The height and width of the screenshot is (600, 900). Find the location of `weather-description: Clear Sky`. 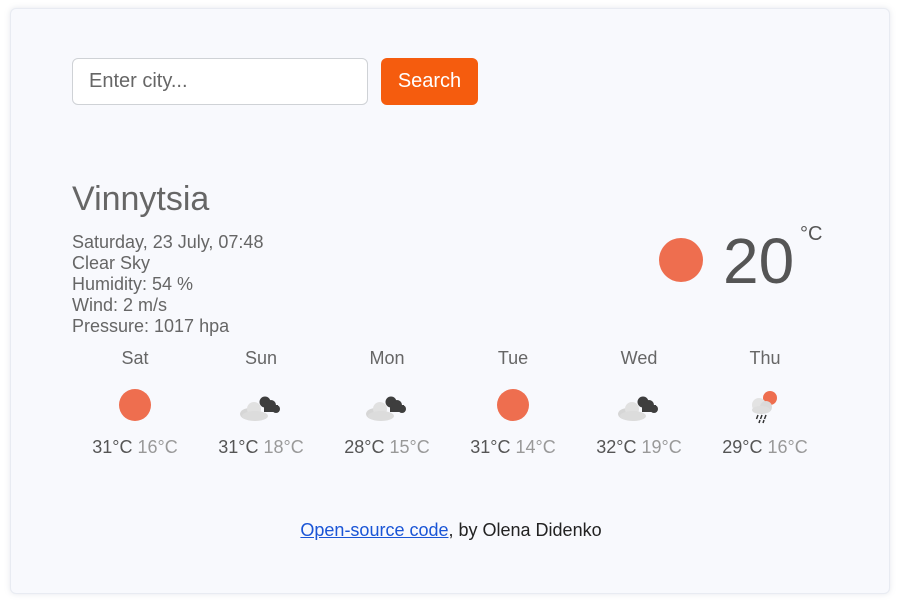

weather-description: Clear Sky is located at coordinates (111, 263).